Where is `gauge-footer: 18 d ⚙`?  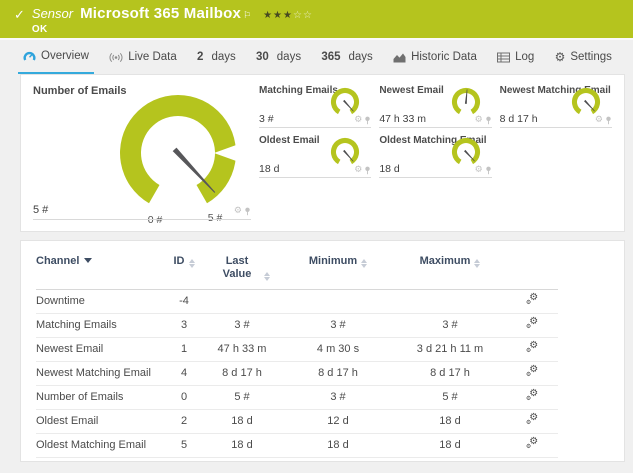 gauge-footer: 18 d ⚙ is located at coordinates (435, 170).